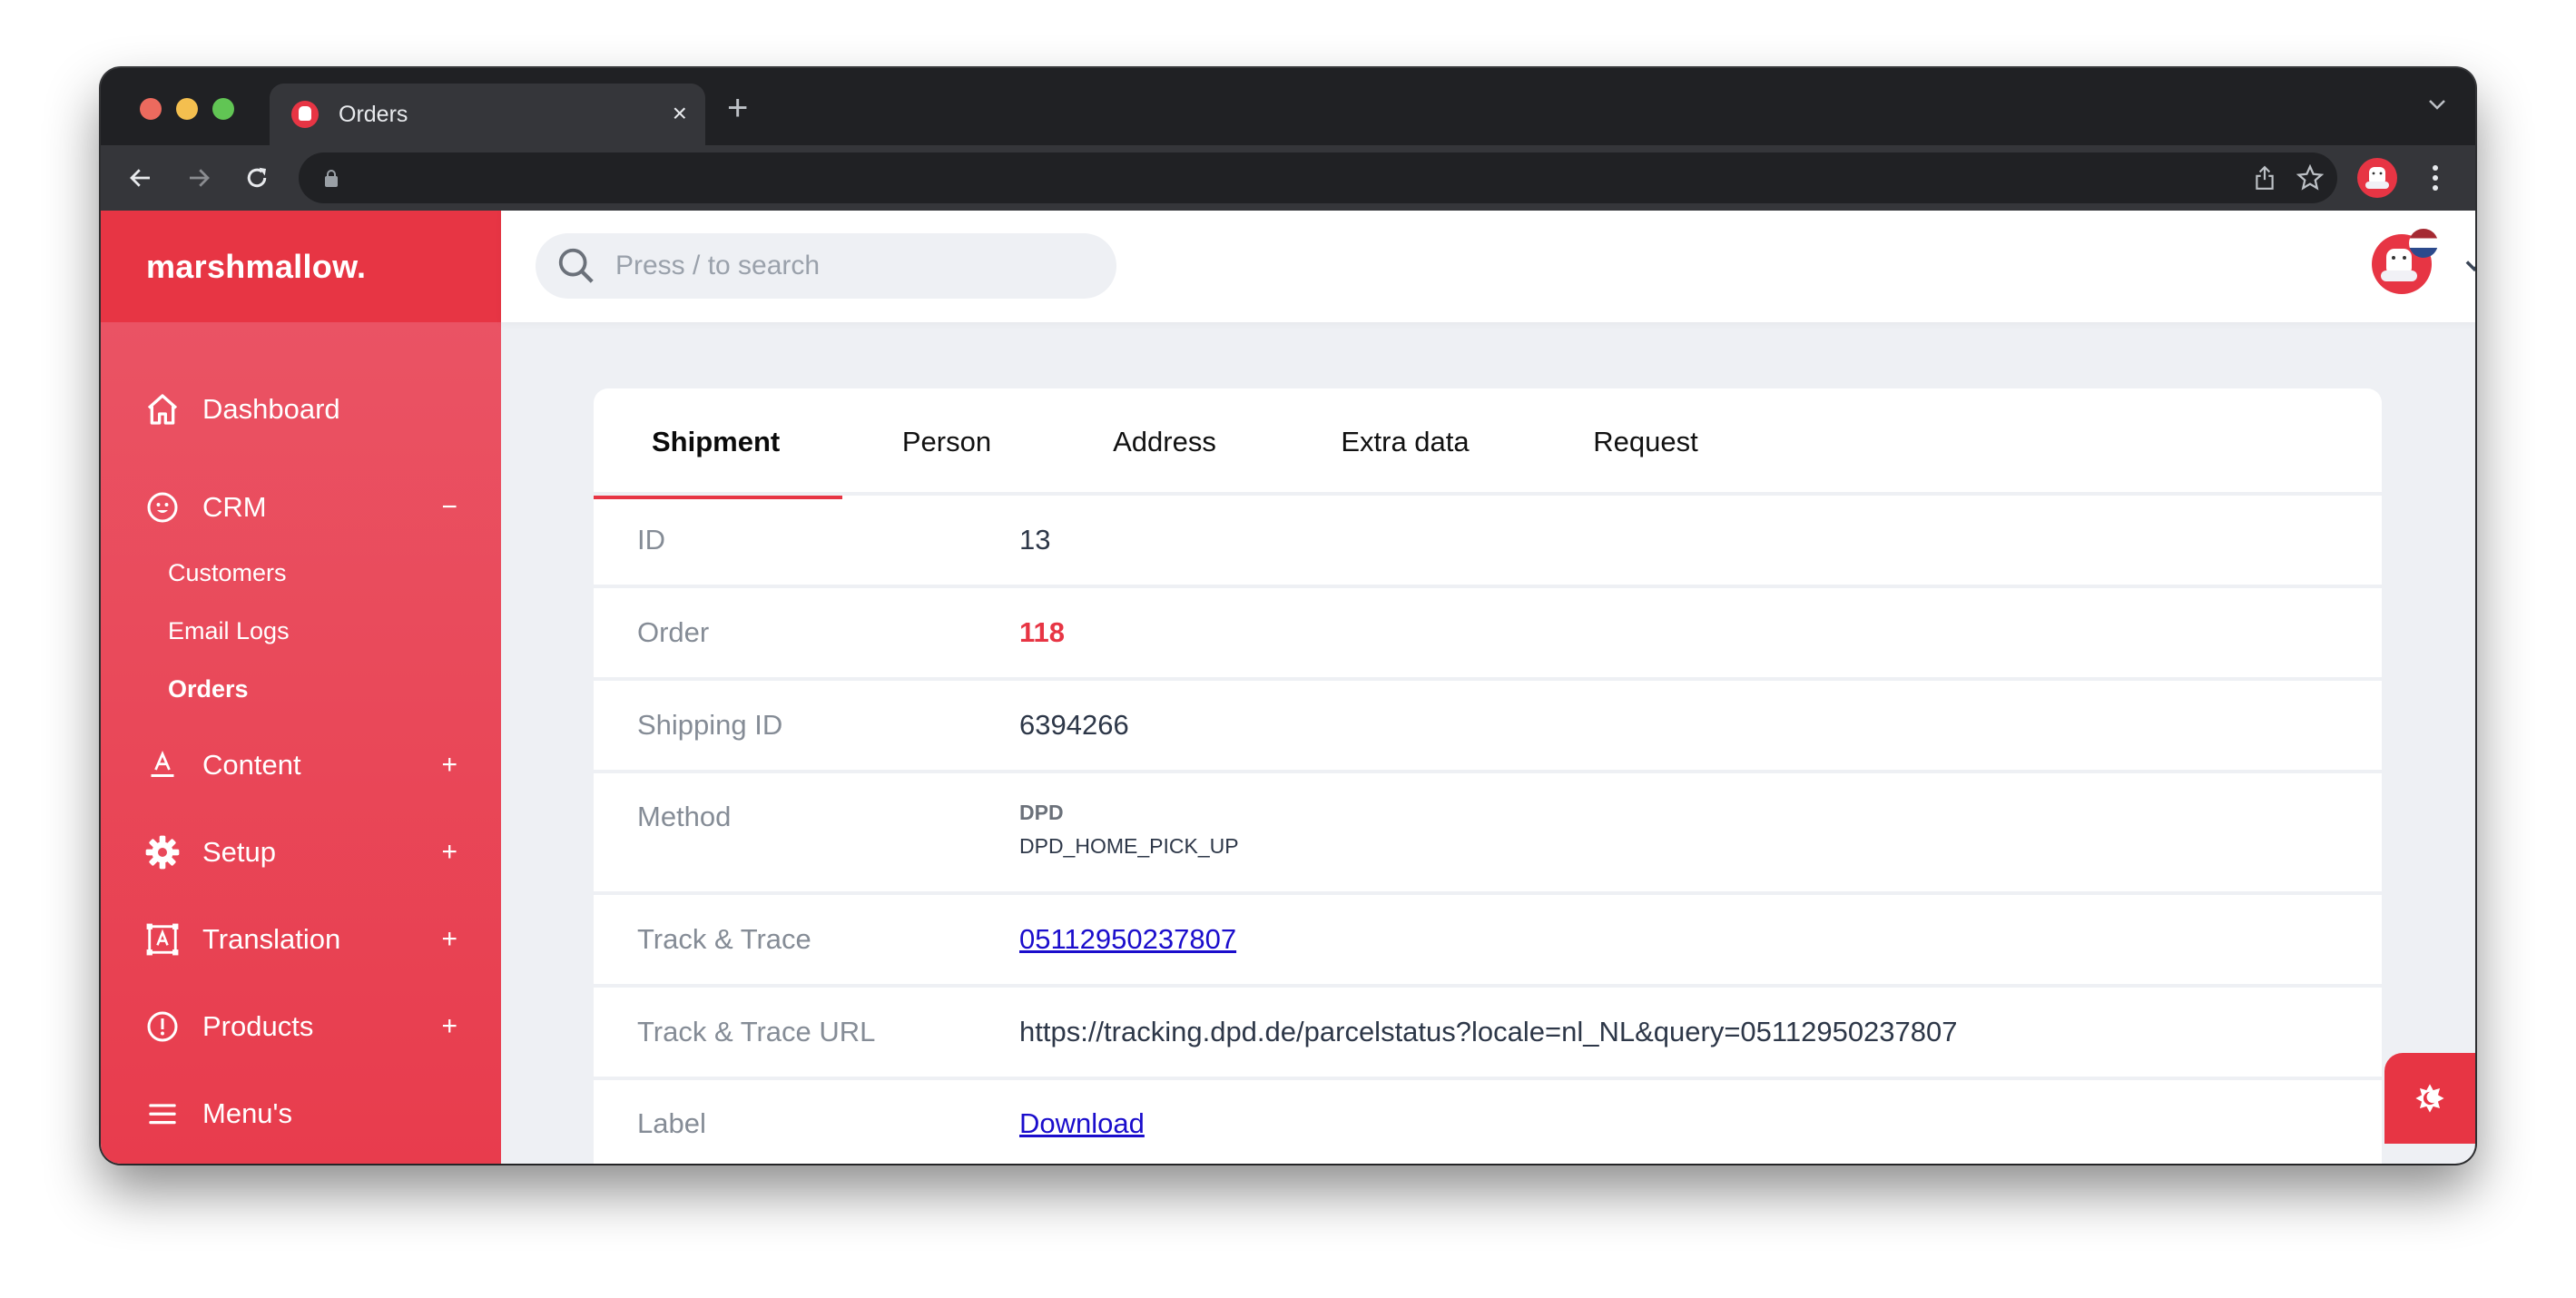 This screenshot has width=2576, height=1298. I want to click on sidebar-subitem-orders: Orders, so click(334, 689).